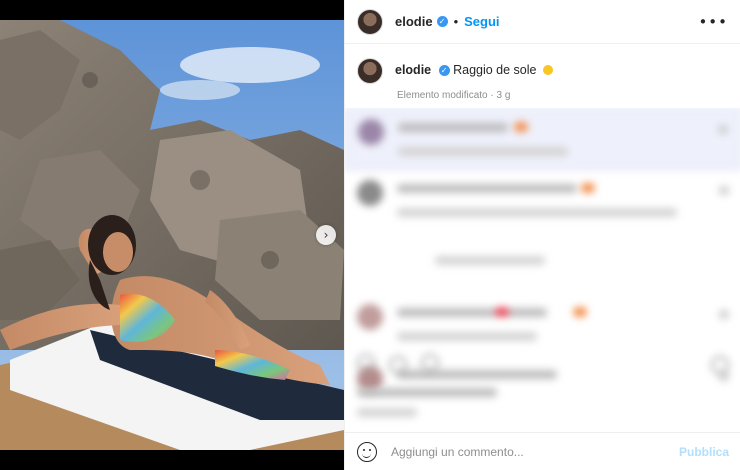 The image size is (740, 470). What do you see at coordinates (427, 392) in the screenshot?
I see `likes-count-line` at bounding box center [427, 392].